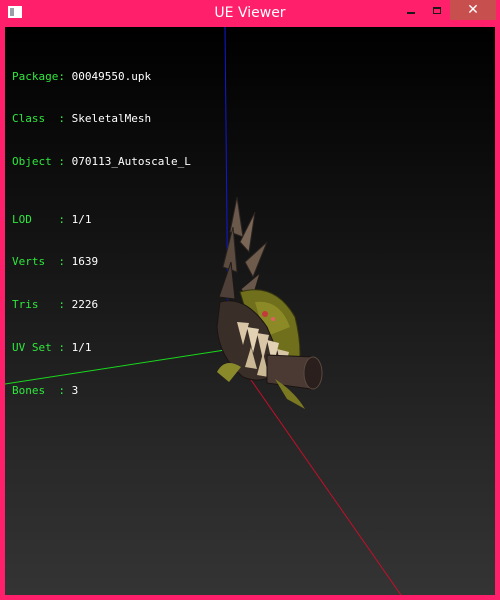  I want to click on info-value: 00049550.upk, so click(111, 76).